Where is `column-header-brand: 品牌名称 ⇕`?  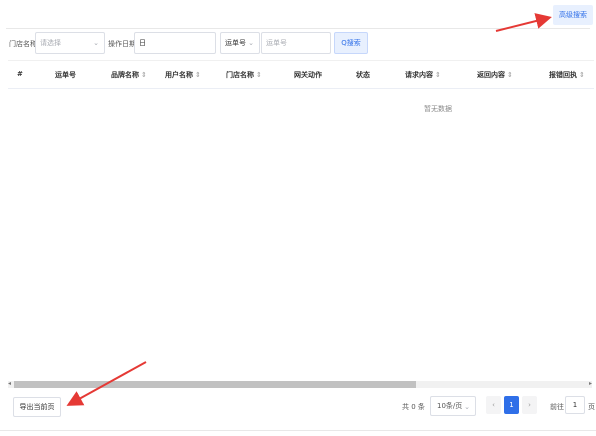 column-header-brand: 品牌名称 ⇕ is located at coordinates (129, 75).